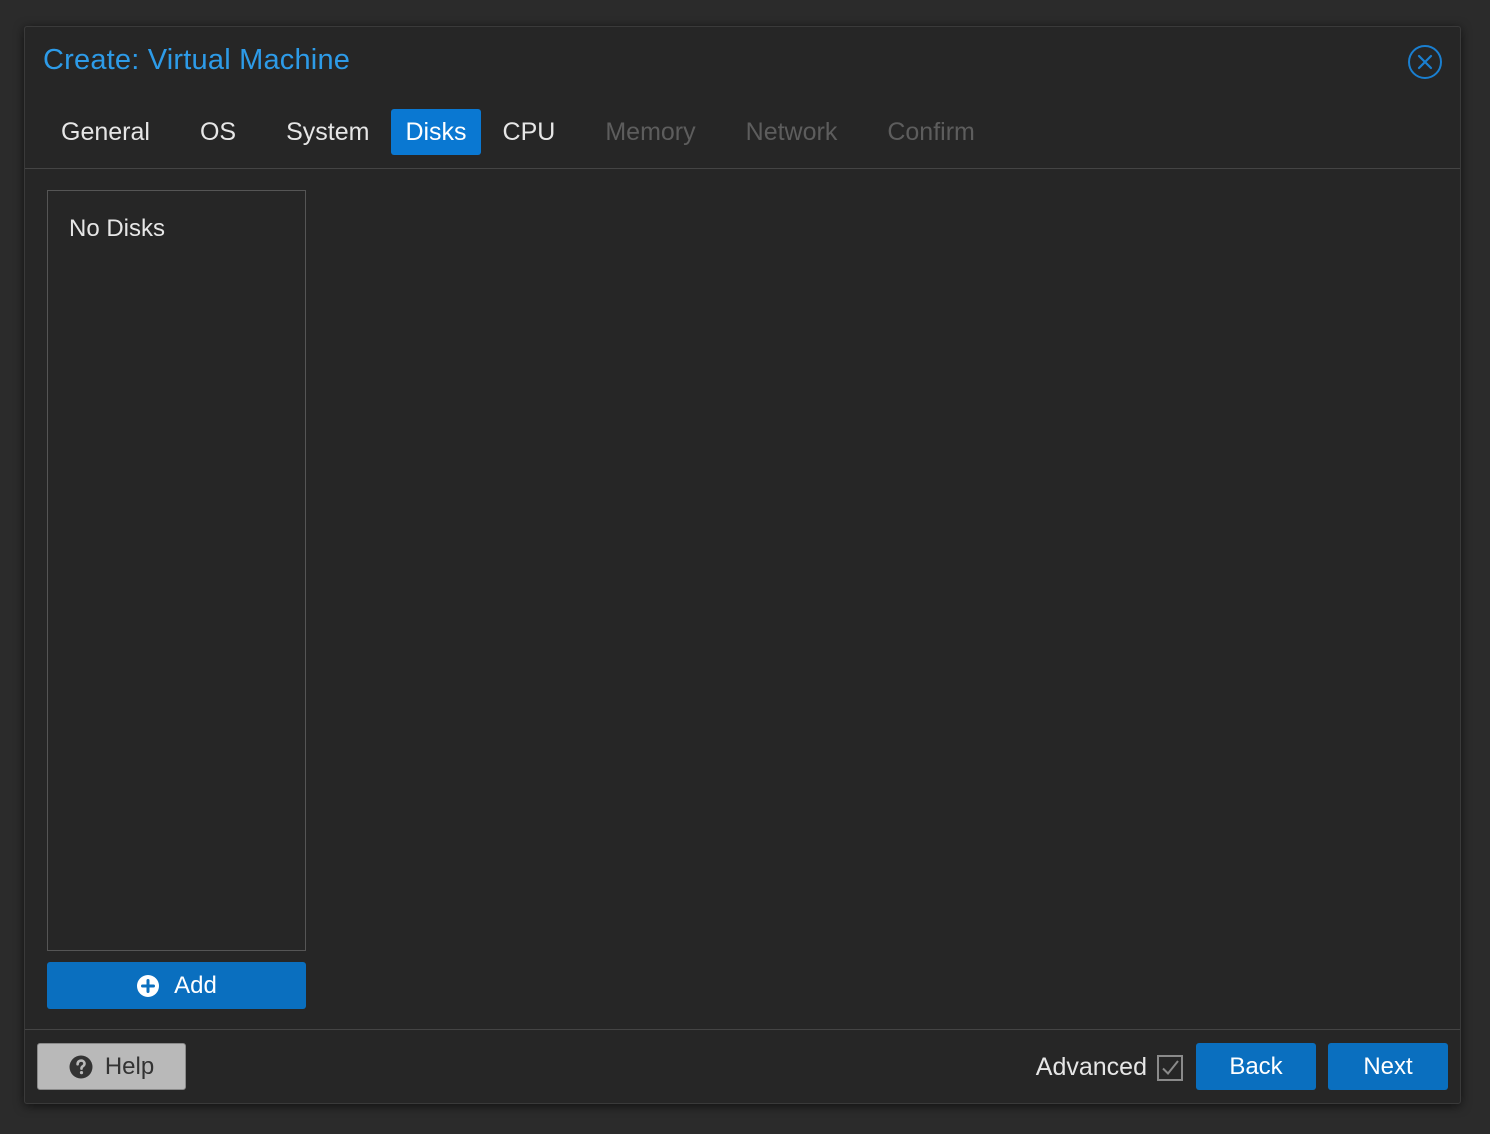  I want to click on tab-disks: Disks, so click(436, 132).